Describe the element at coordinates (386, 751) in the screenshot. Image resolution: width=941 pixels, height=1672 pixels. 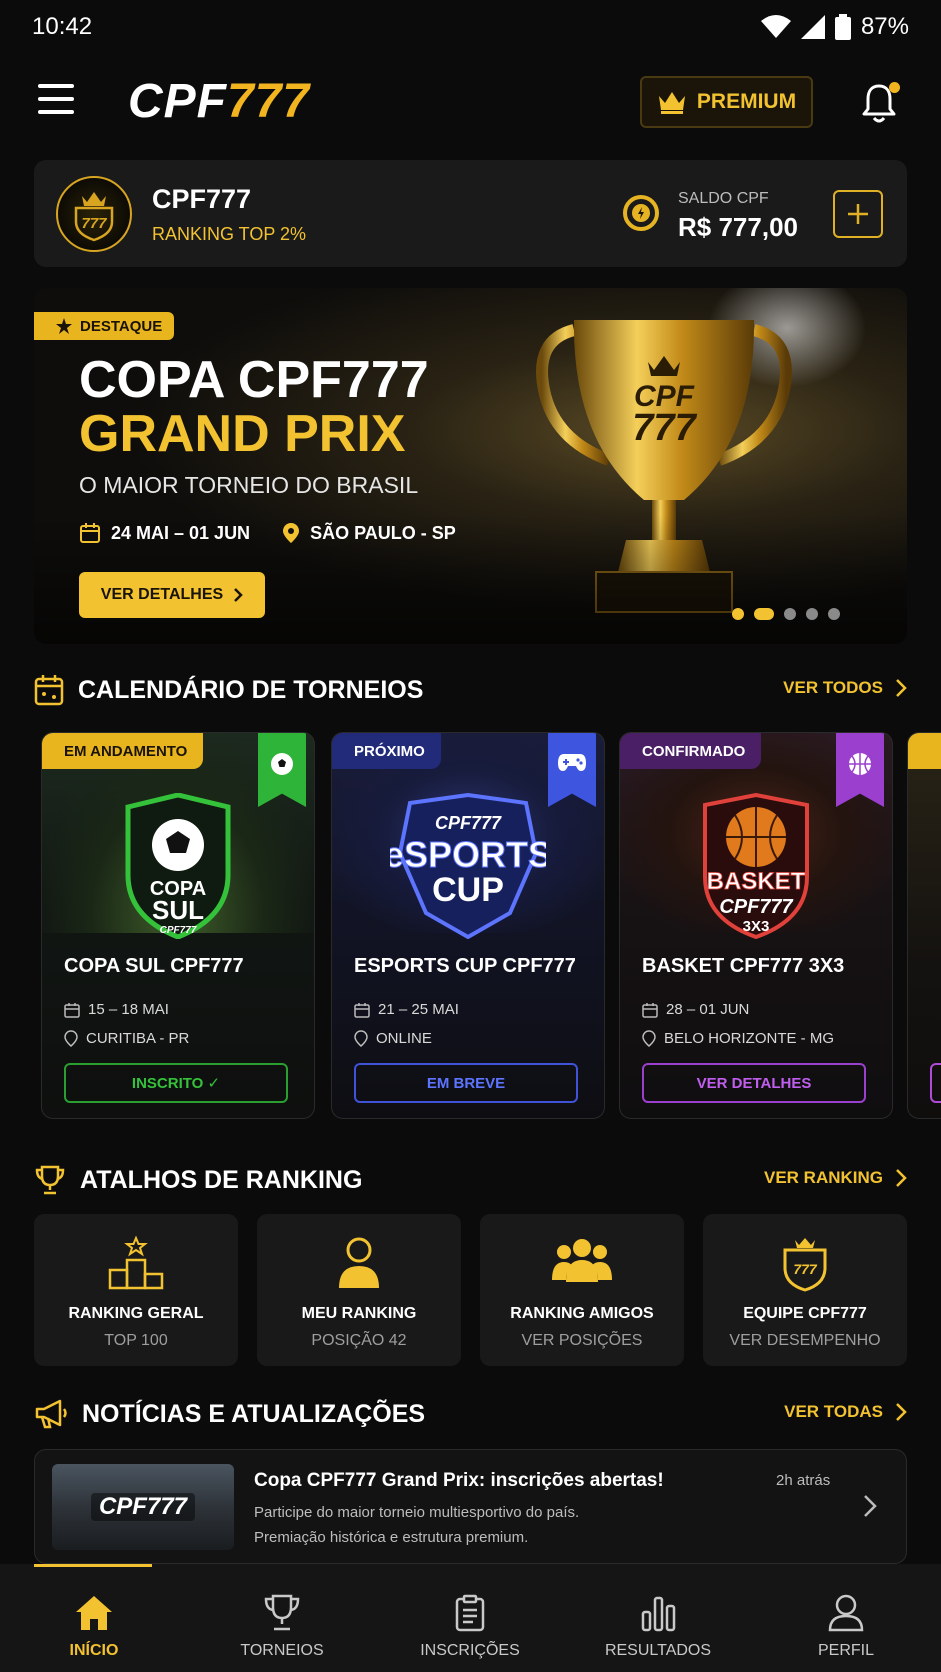
I see `status-badge: PRÓXIMO` at that location.